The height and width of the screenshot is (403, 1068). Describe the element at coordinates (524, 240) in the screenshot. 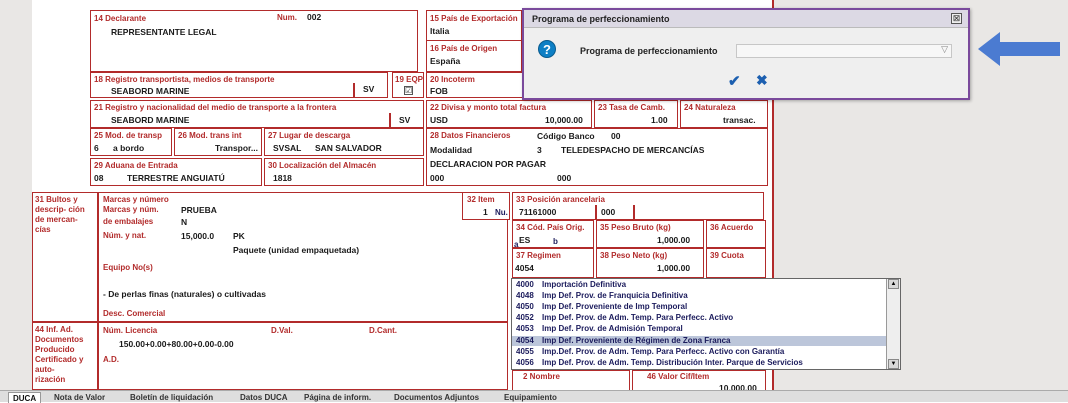

I see `field-34-value: ES` at that location.